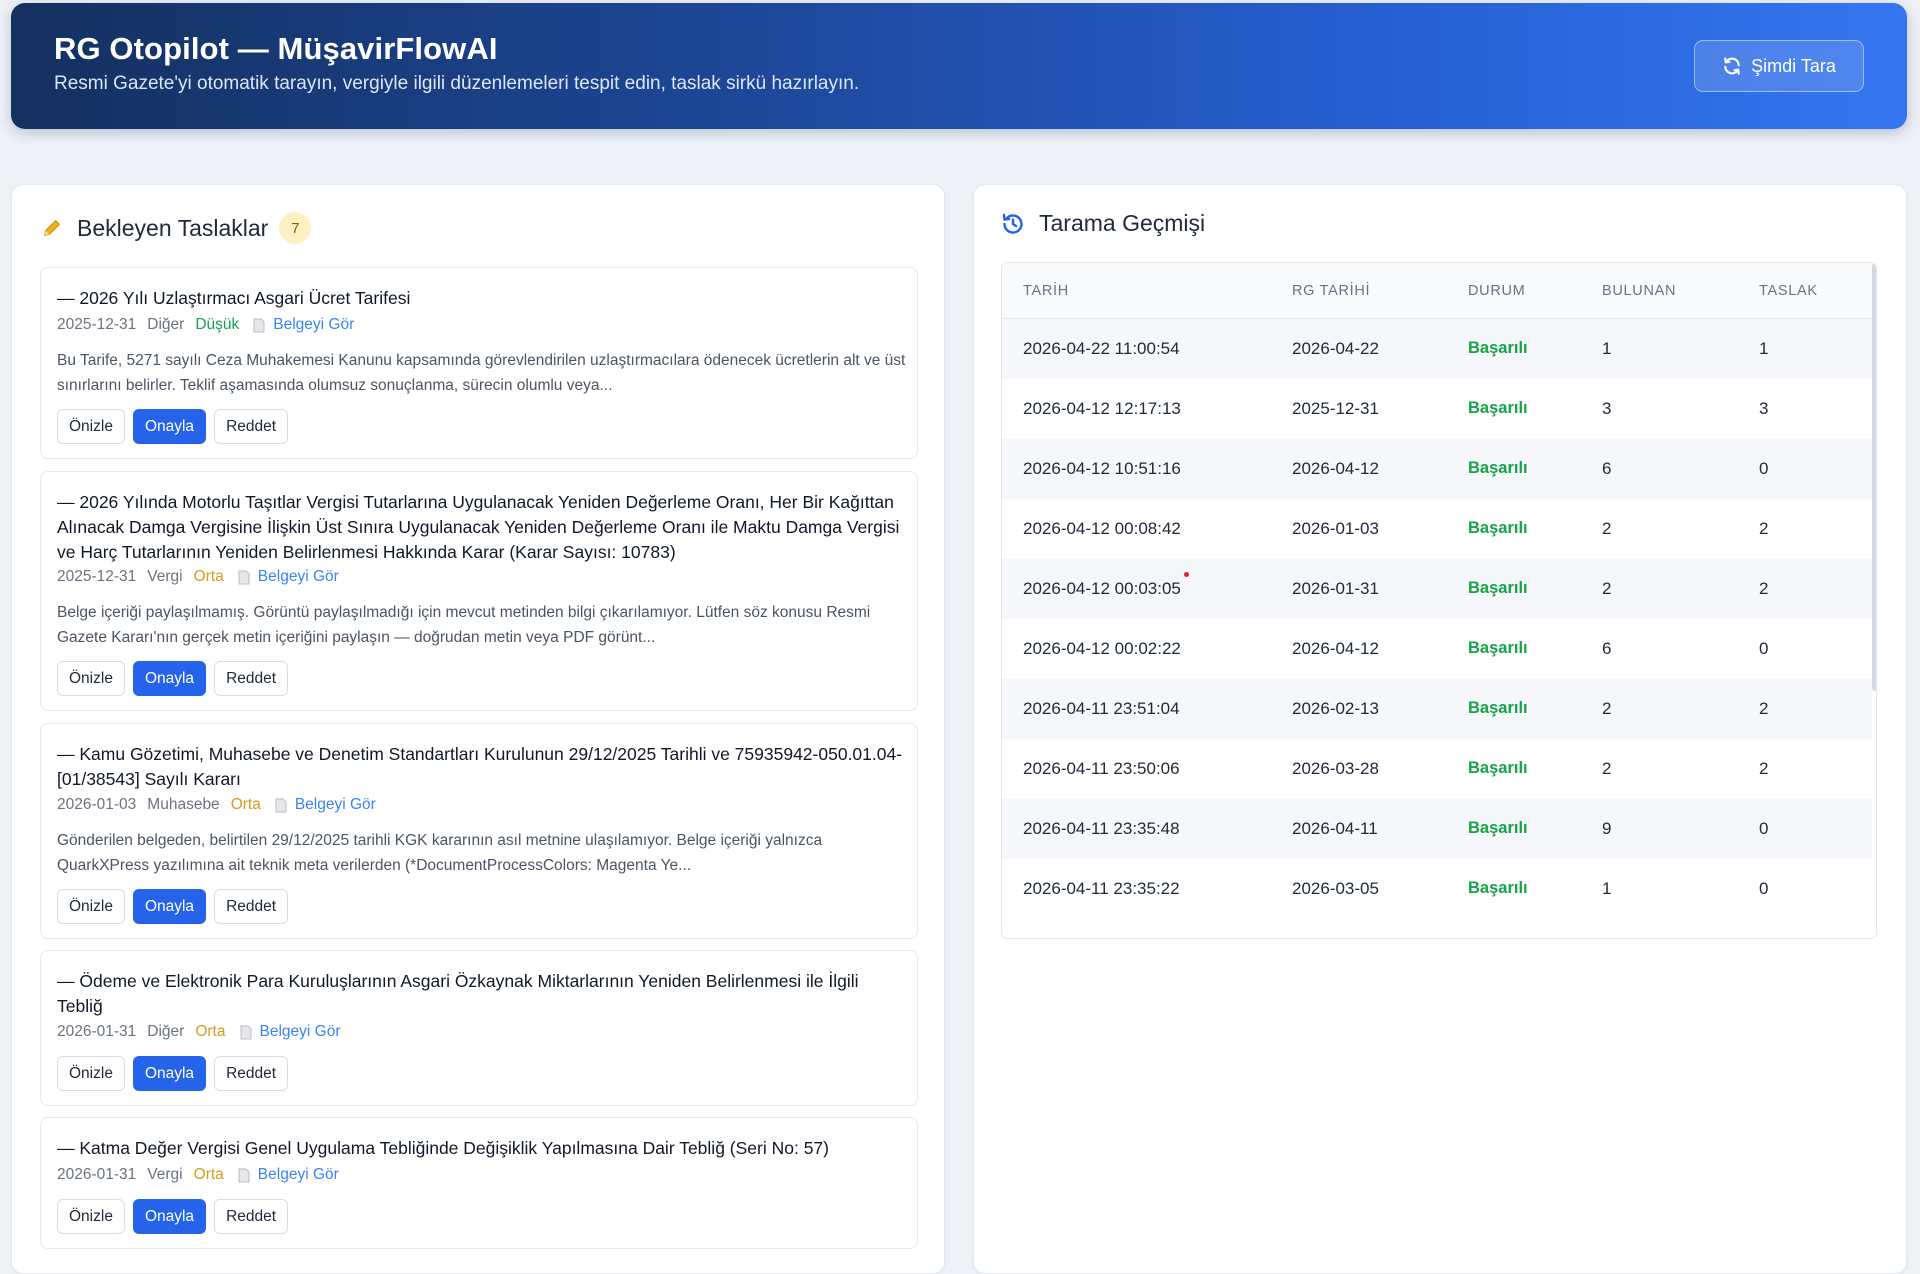 The width and height of the screenshot is (1920, 1274). I want to click on row-draft: 2, so click(1764, 528).